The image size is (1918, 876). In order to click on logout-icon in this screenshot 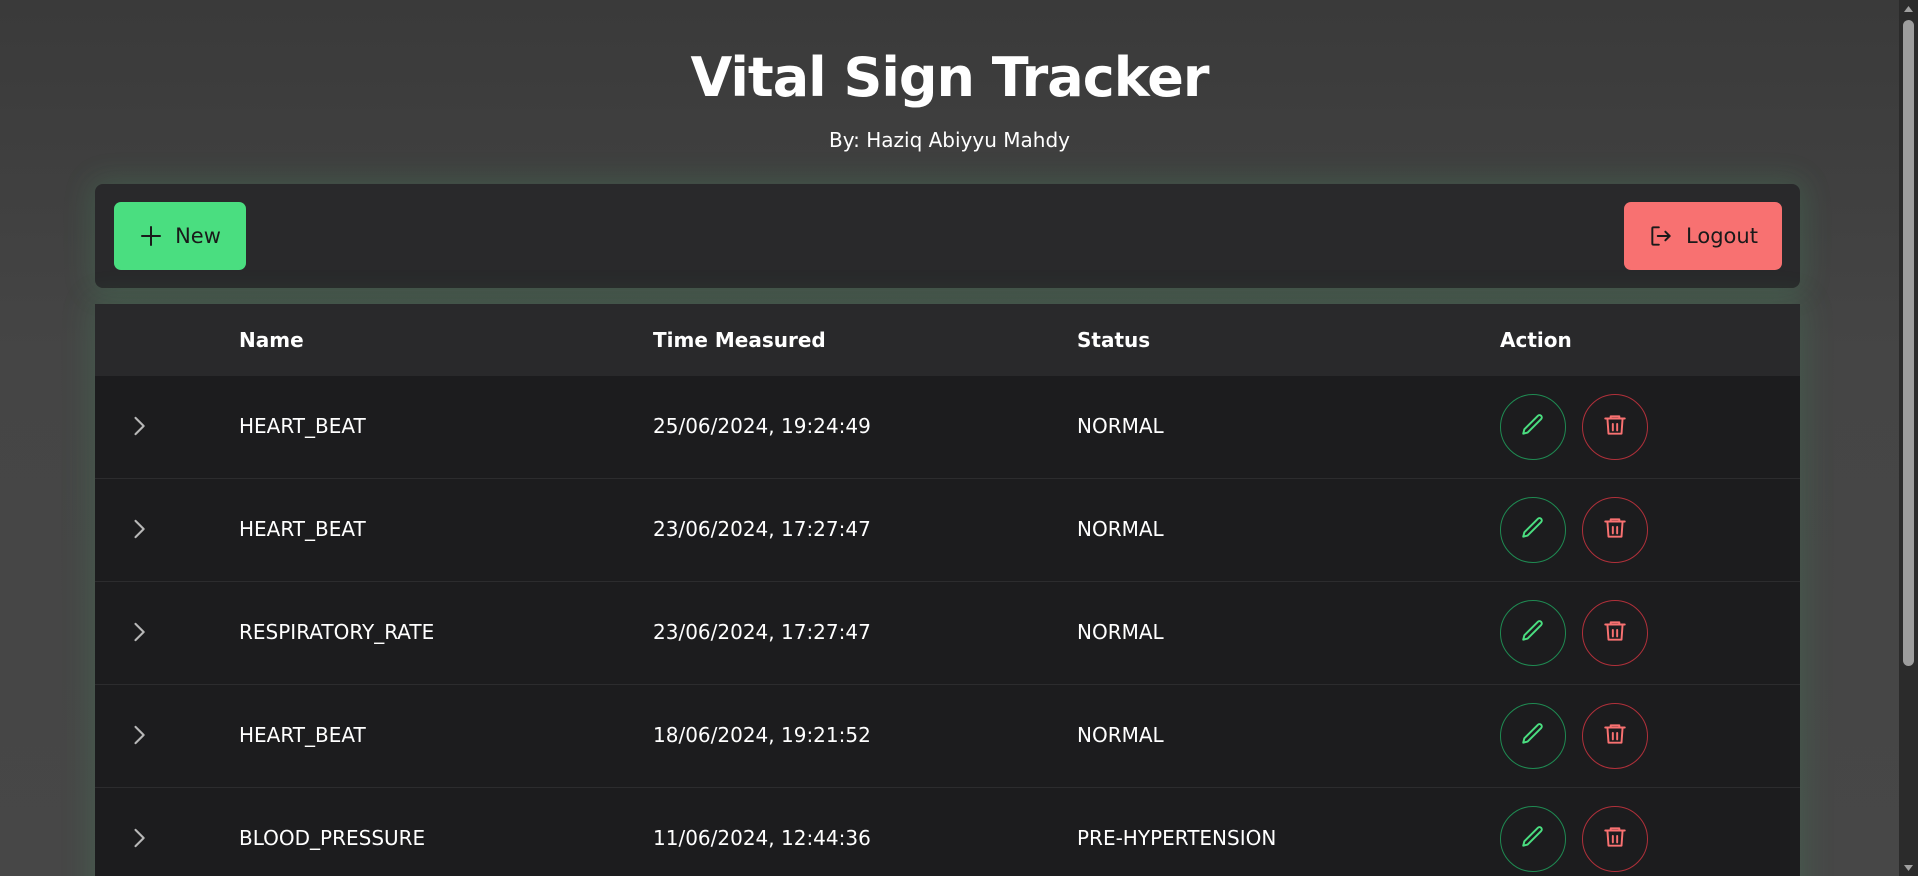, I will do `click(1661, 236)`.